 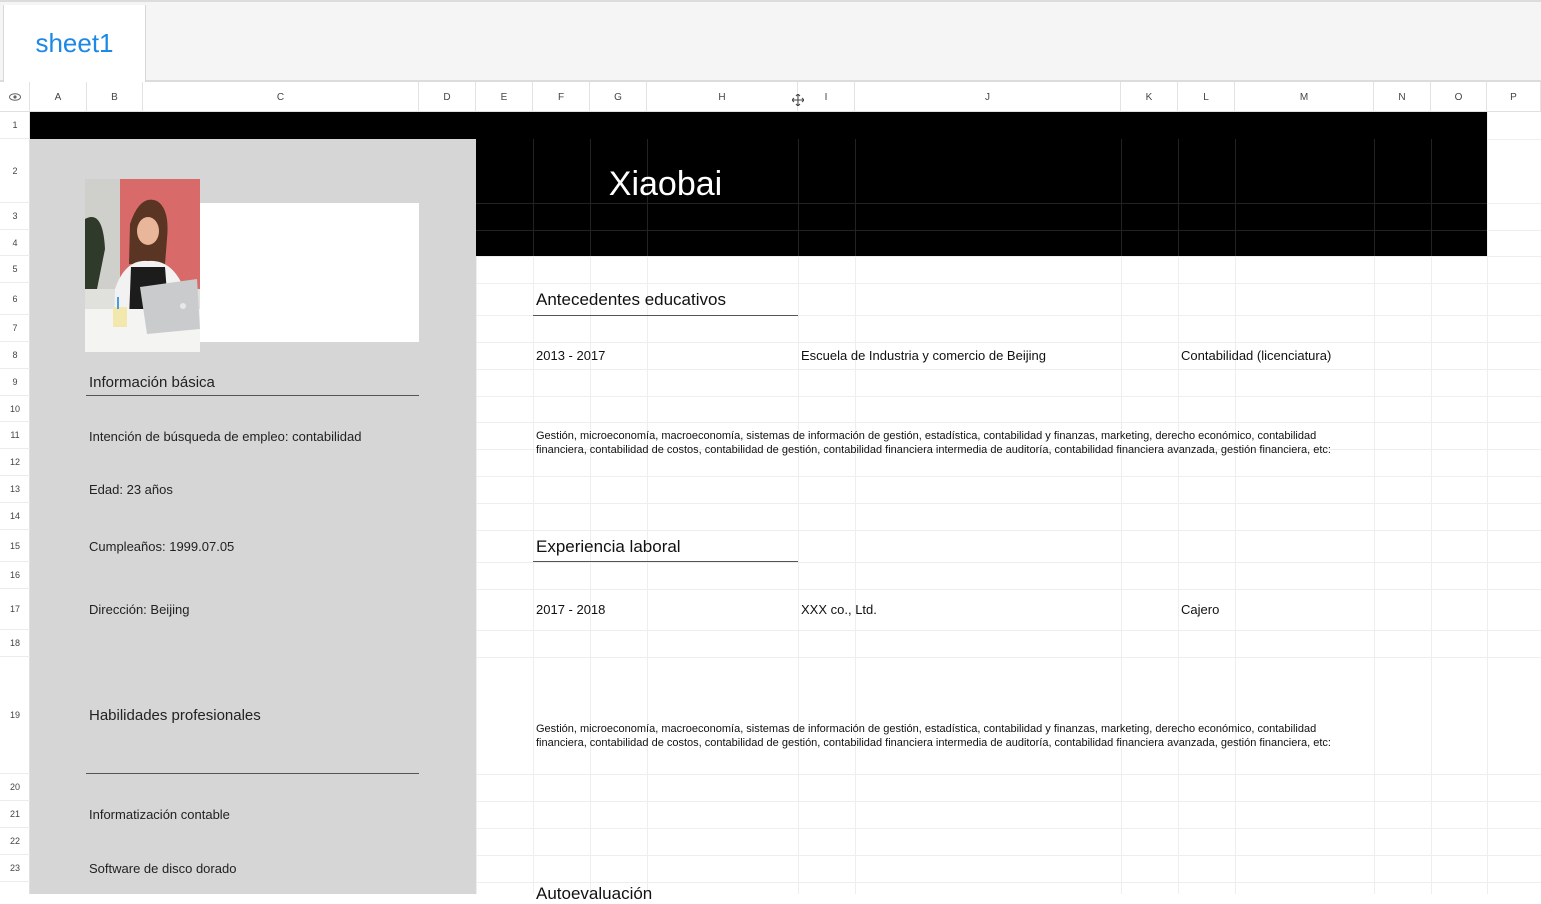 What do you see at coordinates (608, 546) in the screenshot?
I see `experience-title: Experiencia laboral` at bounding box center [608, 546].